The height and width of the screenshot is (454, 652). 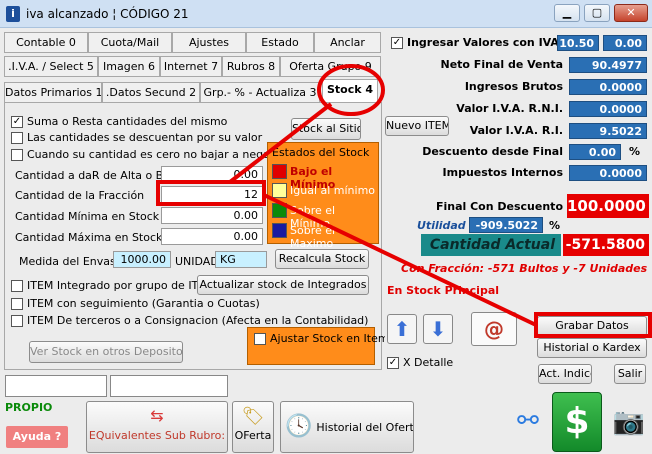 I want to click on annotation-rect-fraccion, so click(x=211, y=193).